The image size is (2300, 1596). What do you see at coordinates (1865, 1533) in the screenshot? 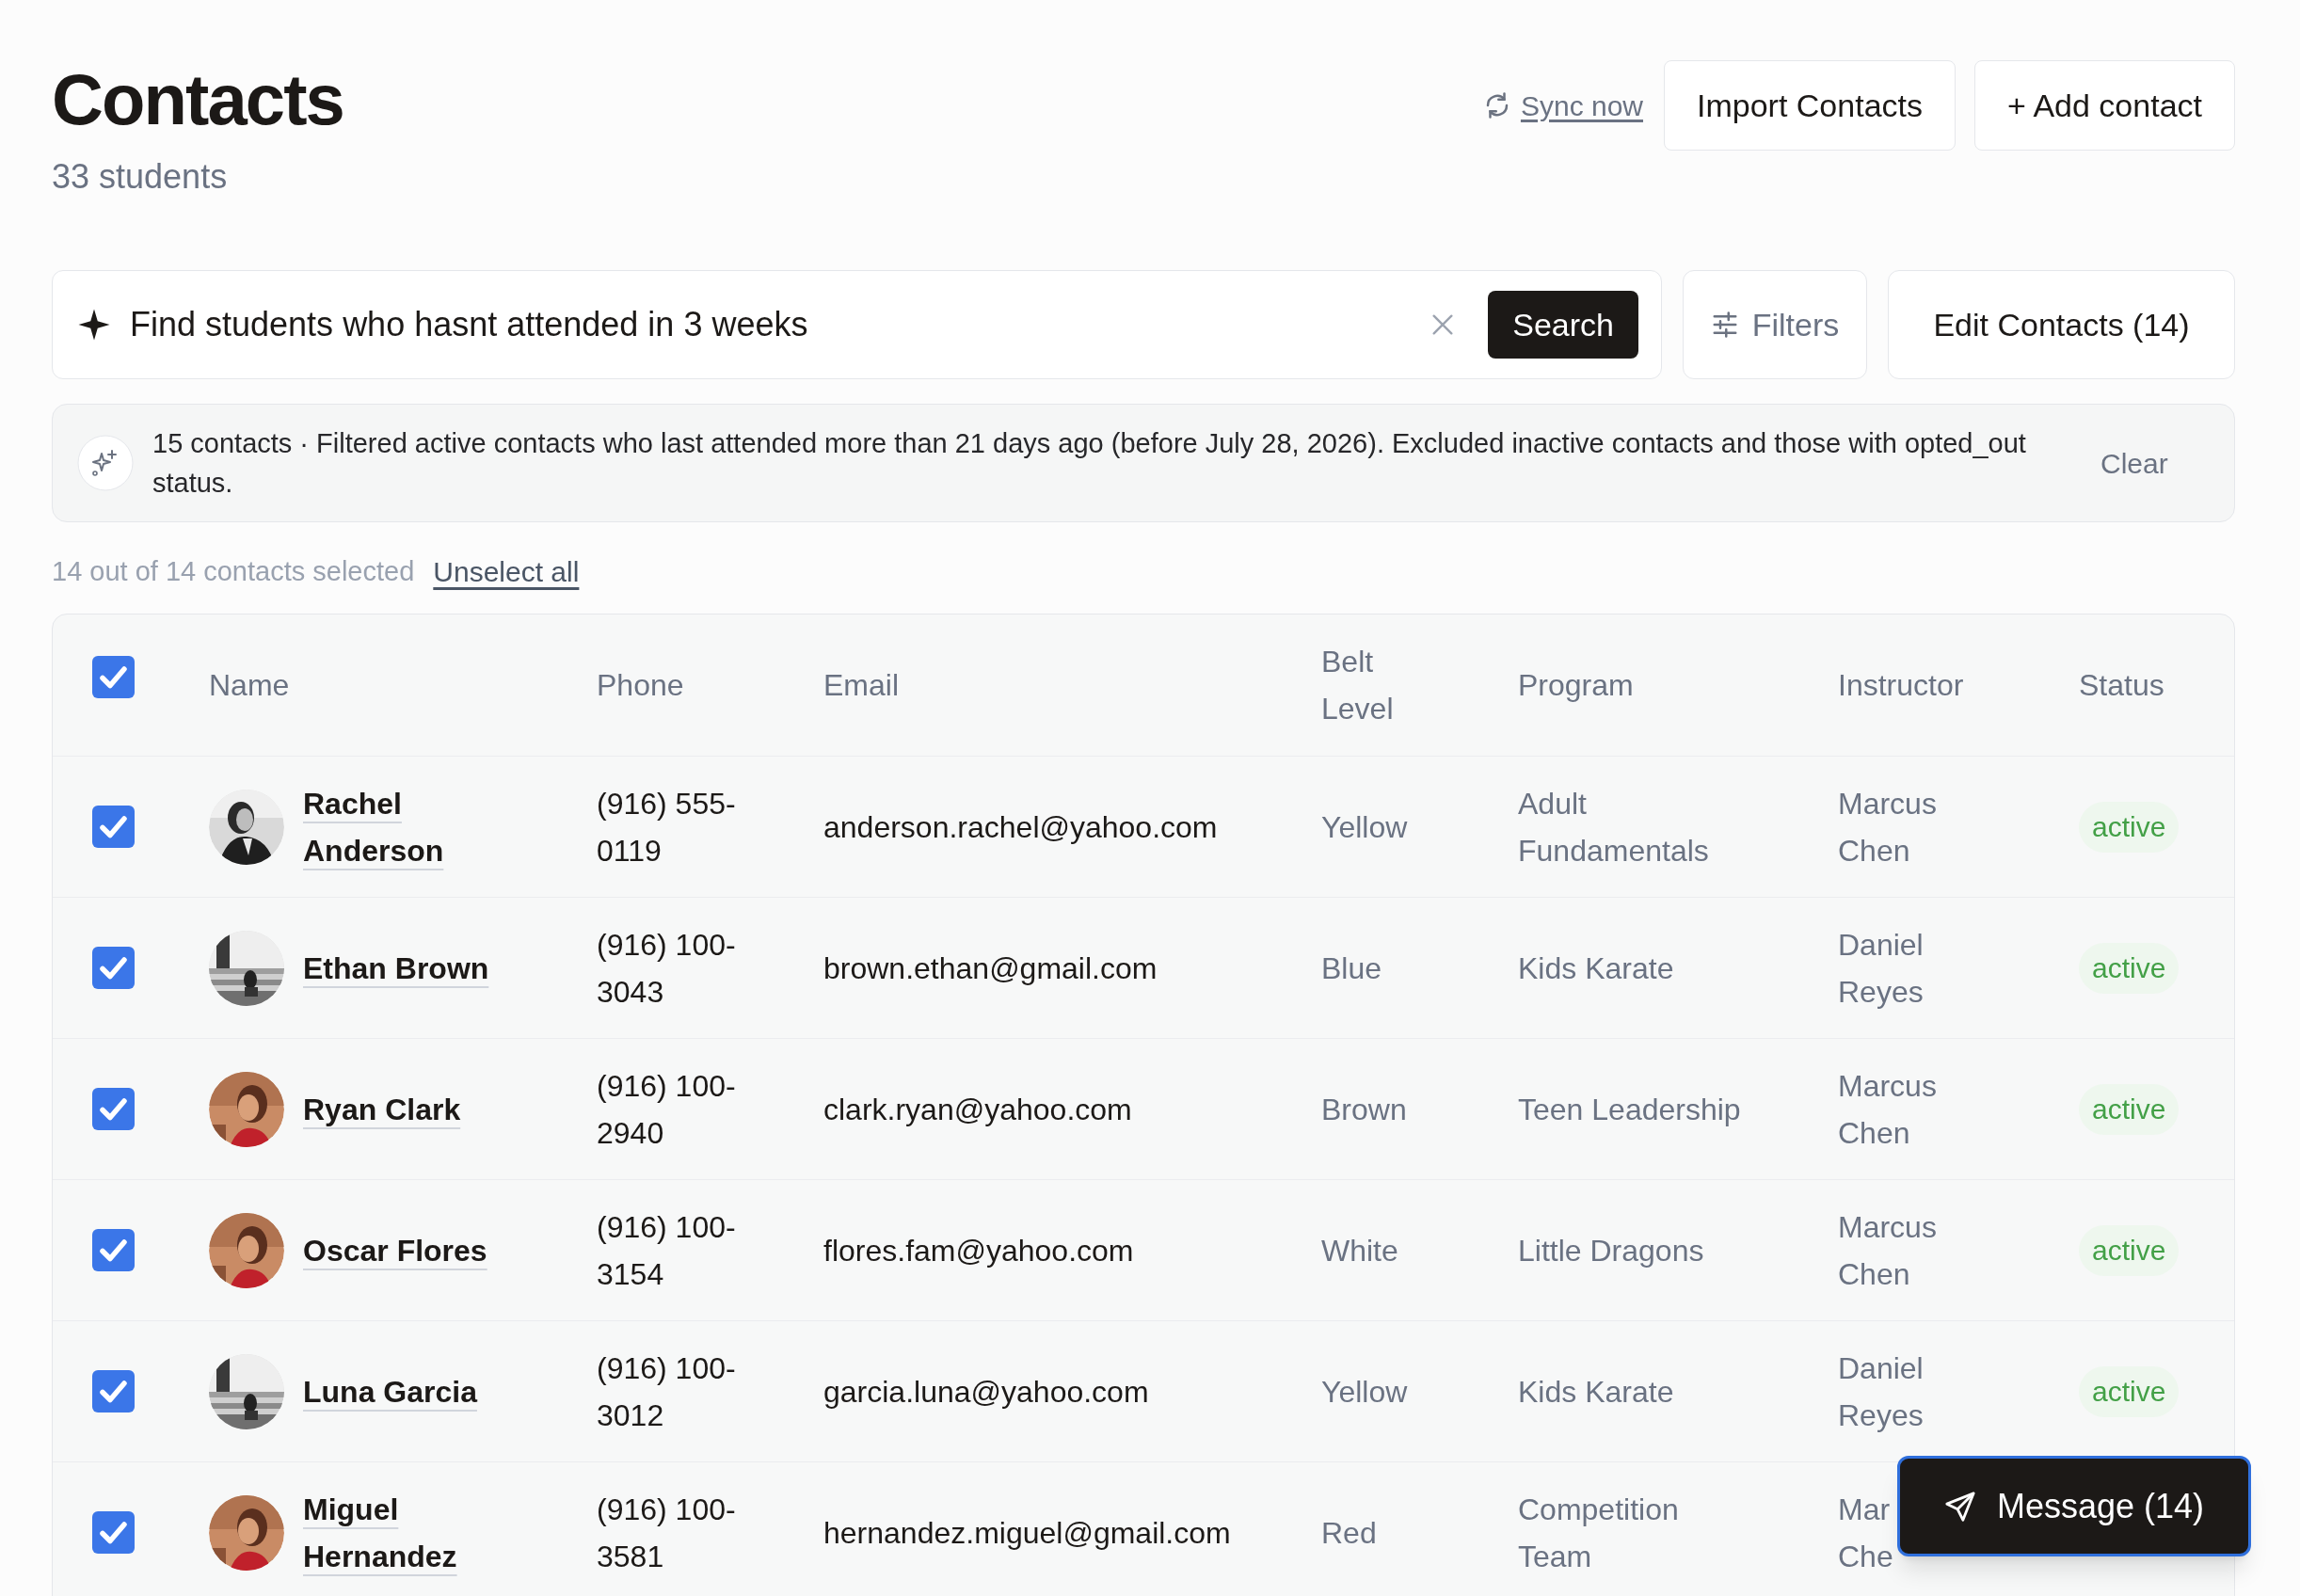
I see `instructor-cell-text: Mar Che` at bounding box center [1865, 1533].